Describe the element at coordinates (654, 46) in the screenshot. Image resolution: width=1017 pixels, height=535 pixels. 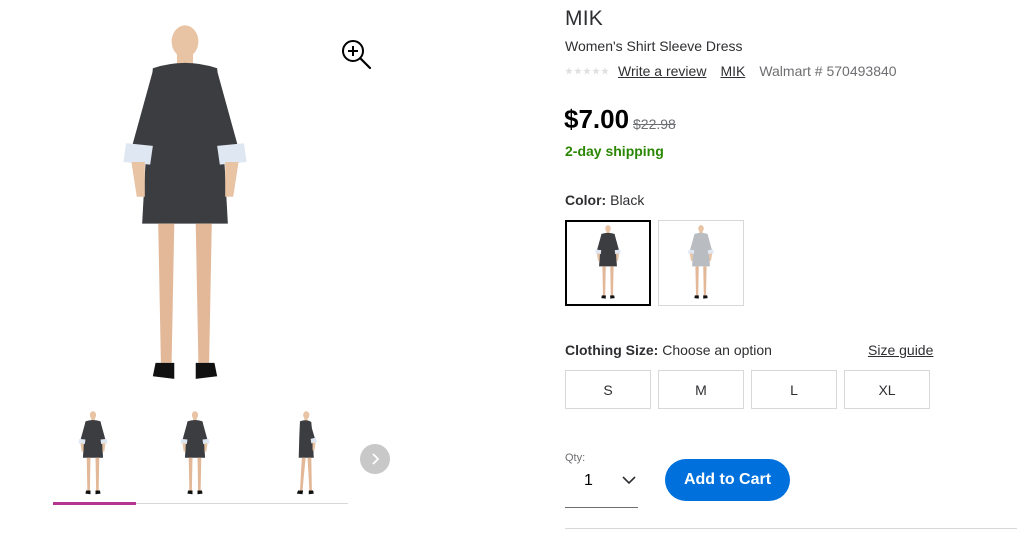
I see `product-title: Women's Shirt Sleeve Dress` at that location.